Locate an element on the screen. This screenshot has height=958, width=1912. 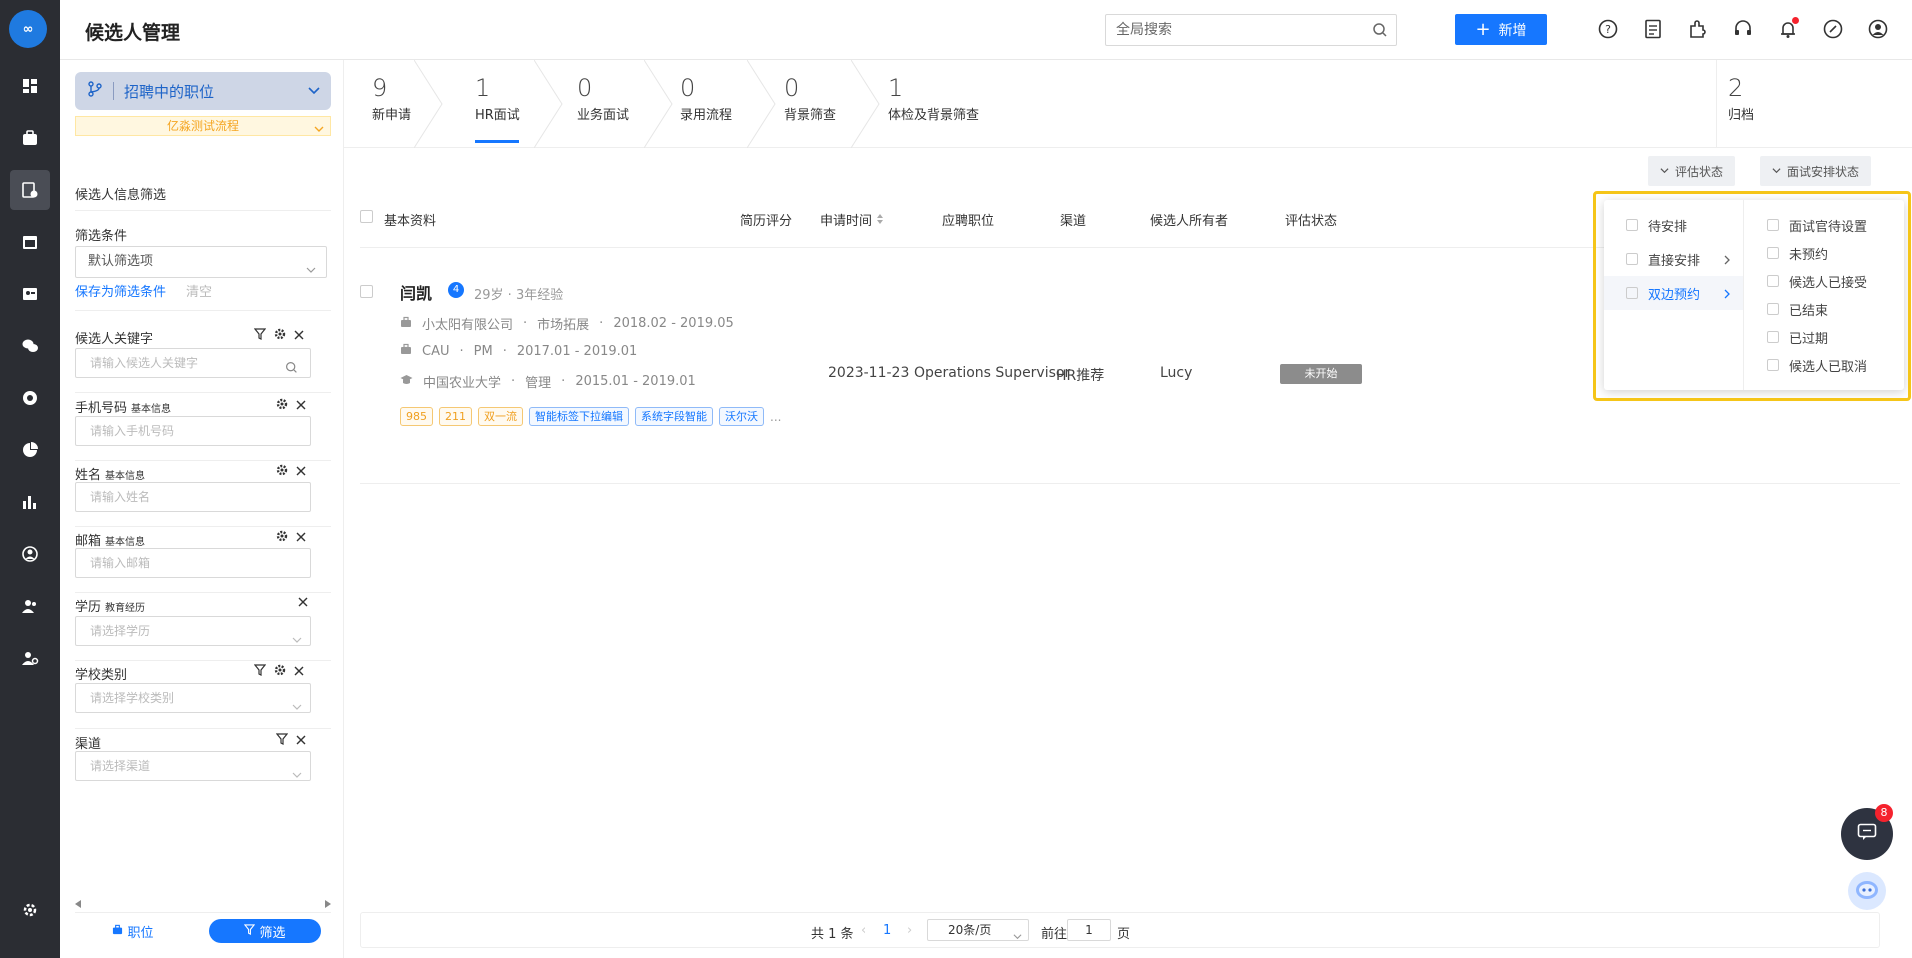
target-icon is located at coordinates (30, 398).